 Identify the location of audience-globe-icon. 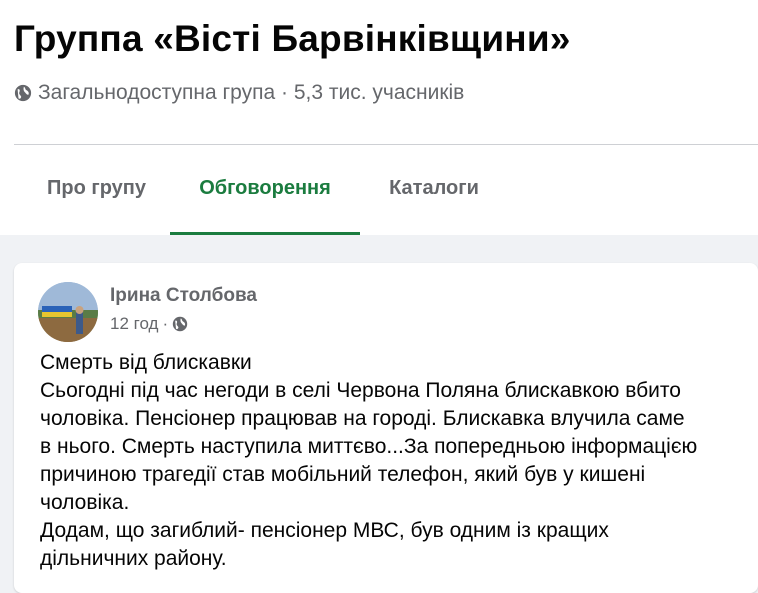
(180, 324).